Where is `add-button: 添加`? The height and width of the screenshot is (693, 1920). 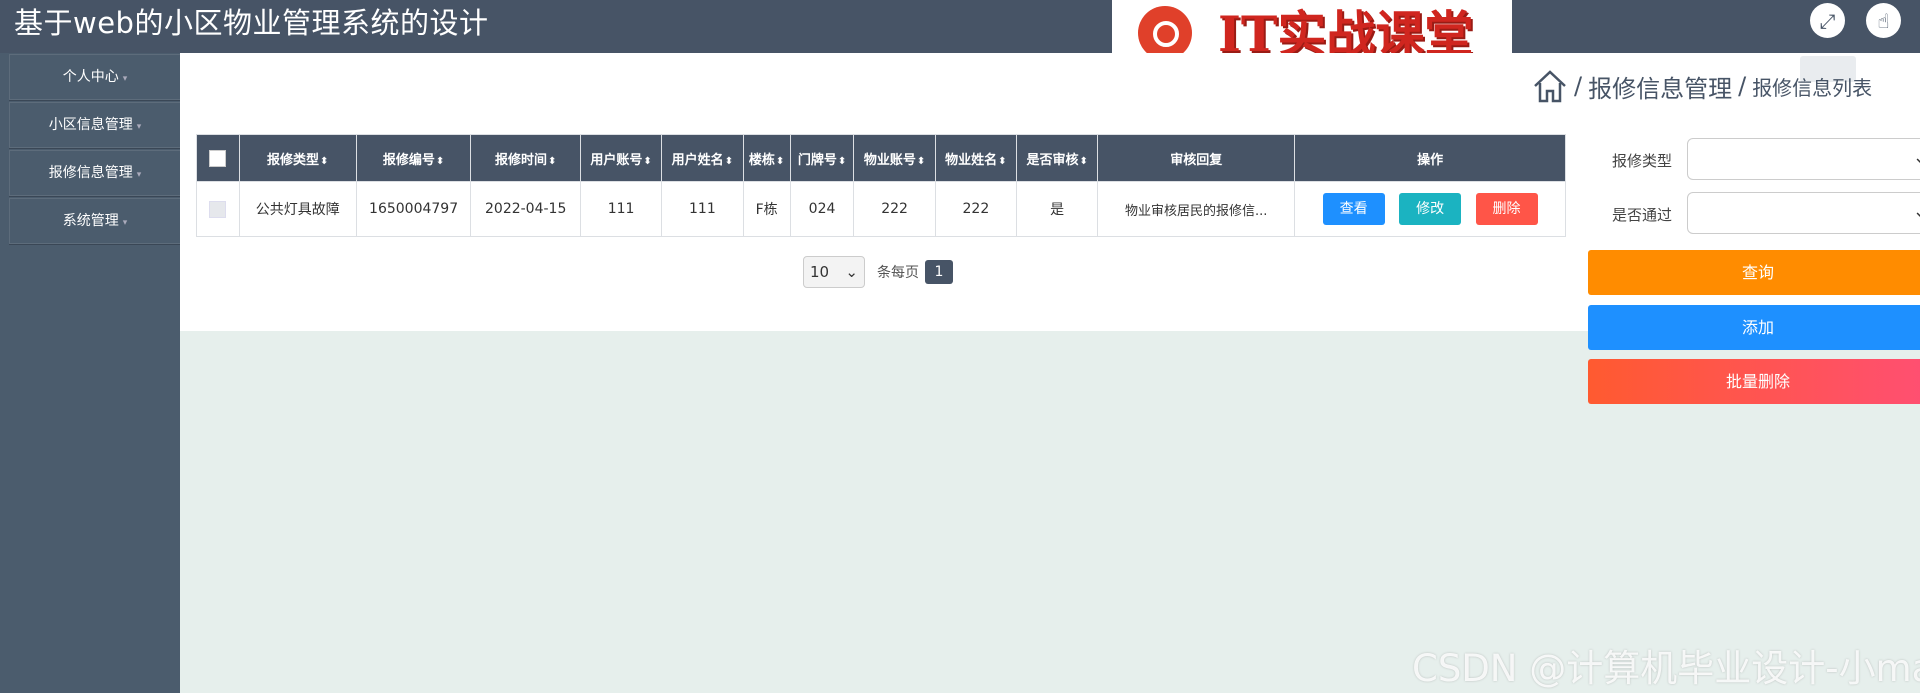 add-button: 添加 is located at coordinates (1754, 327).